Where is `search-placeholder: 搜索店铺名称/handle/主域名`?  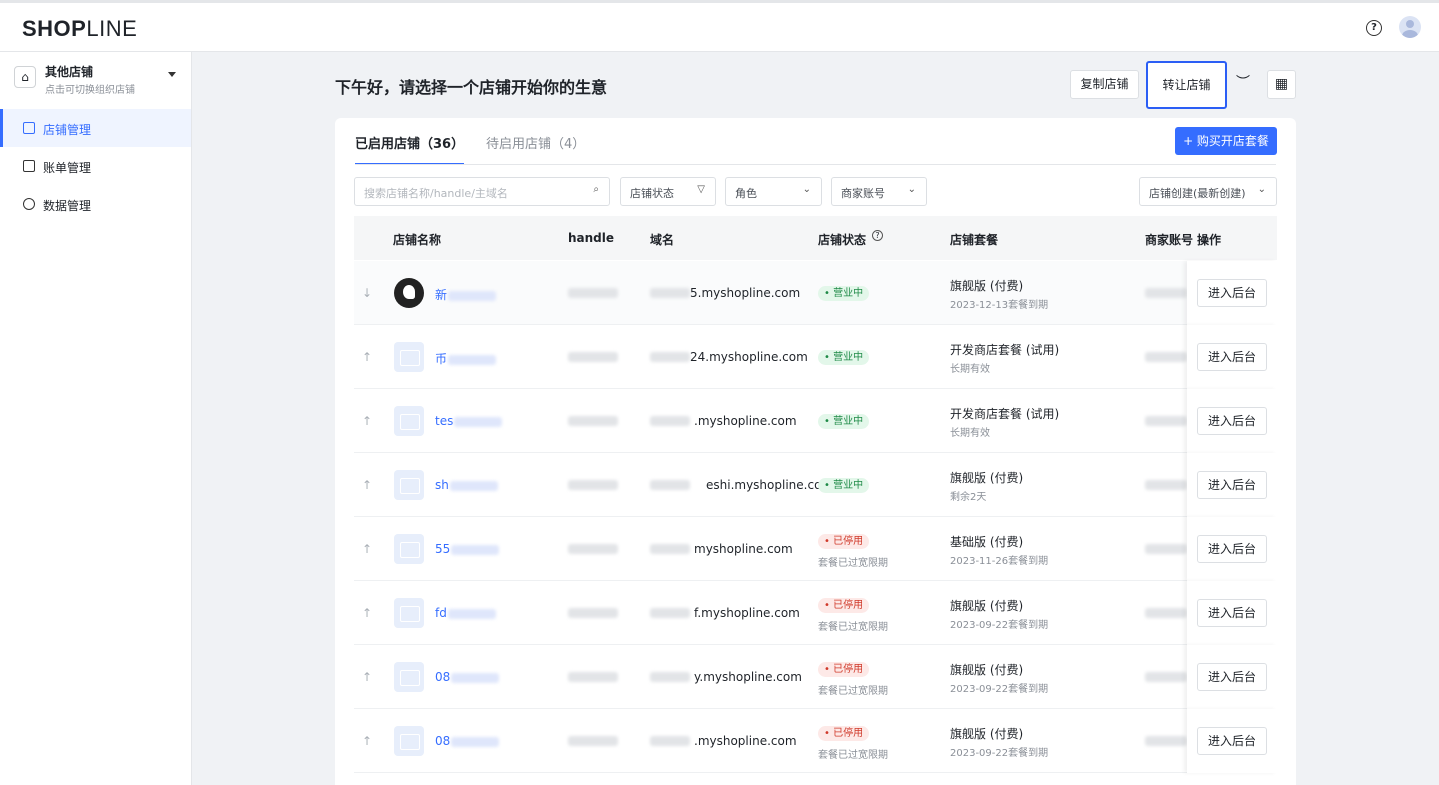
search-placeholder: 搜索店铺名称/handle/主域名 is located at coordinates (436, 193).